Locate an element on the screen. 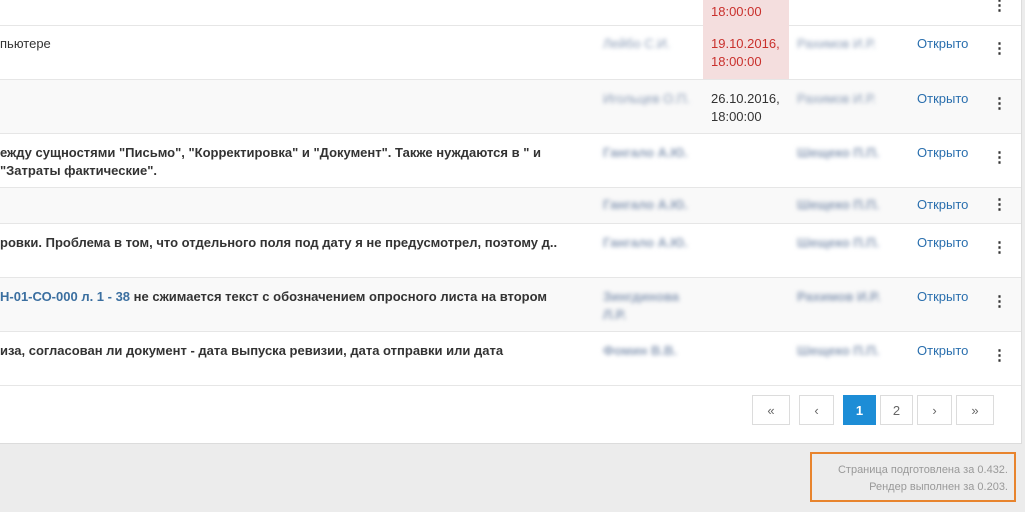 The width and height of the screenshot is (1025, 512). next-page-button: › is located at coordinates (934, 410).